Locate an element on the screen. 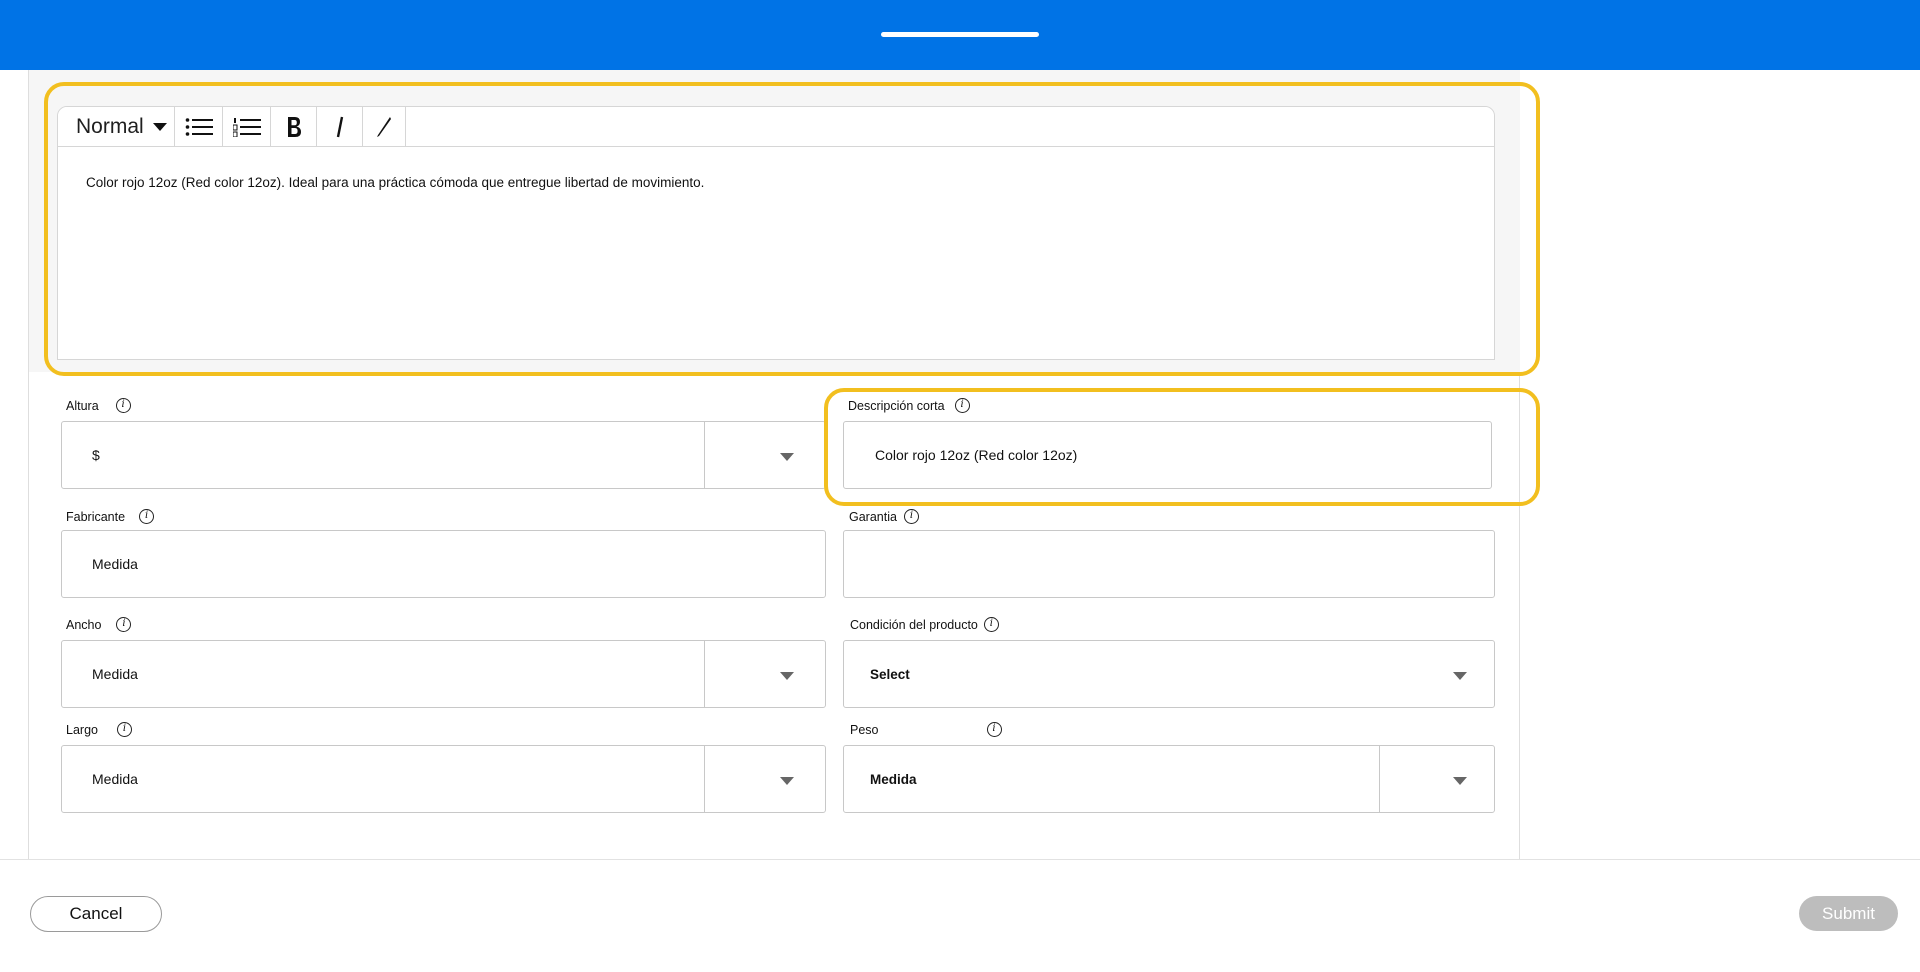 The height and width of the screenshot is (972, 1920). fabricante-label-text: Fabricante is located at coordinates (96, 516).